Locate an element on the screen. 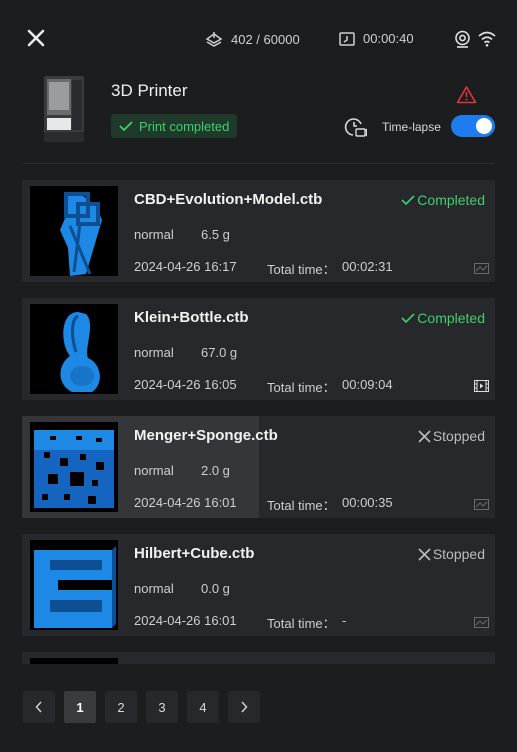  layer-progress: 402 / 60000 is located at coordinates (252, 39).